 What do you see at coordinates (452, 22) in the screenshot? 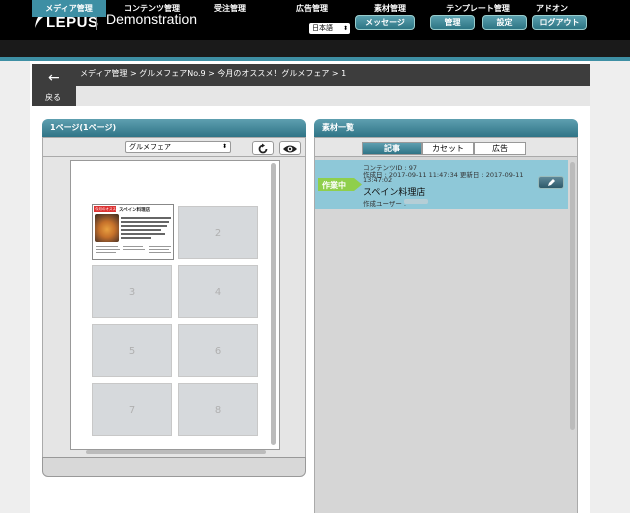
I see `admin-button: 管理` at bounding box center [452, 22].